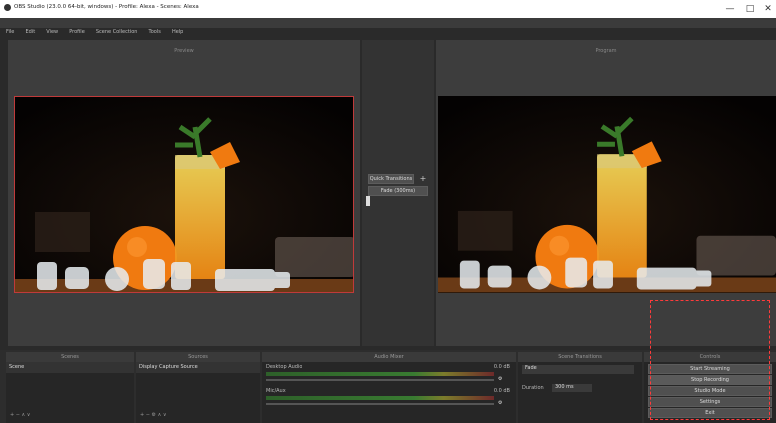 The height and width of the screenshot is (423, 776). I want to click on preview-label: Preview, so click(184, 51).